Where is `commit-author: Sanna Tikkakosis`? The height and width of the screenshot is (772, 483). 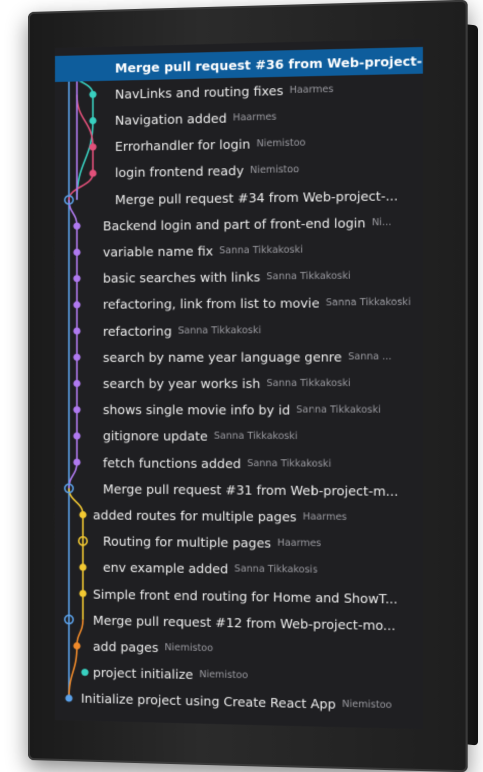 commit-author: Sanna Tikkakosis is located at coordinates (275, 570).